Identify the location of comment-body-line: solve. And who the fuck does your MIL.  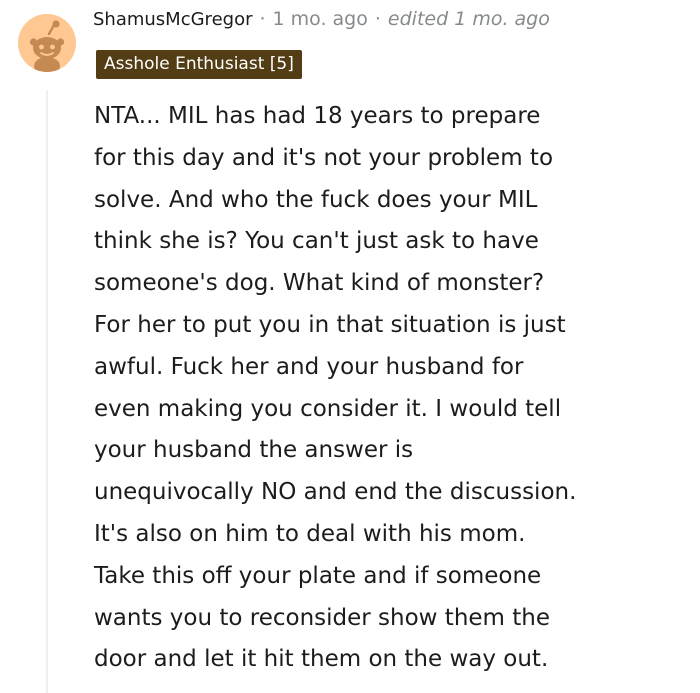
(316, 199).